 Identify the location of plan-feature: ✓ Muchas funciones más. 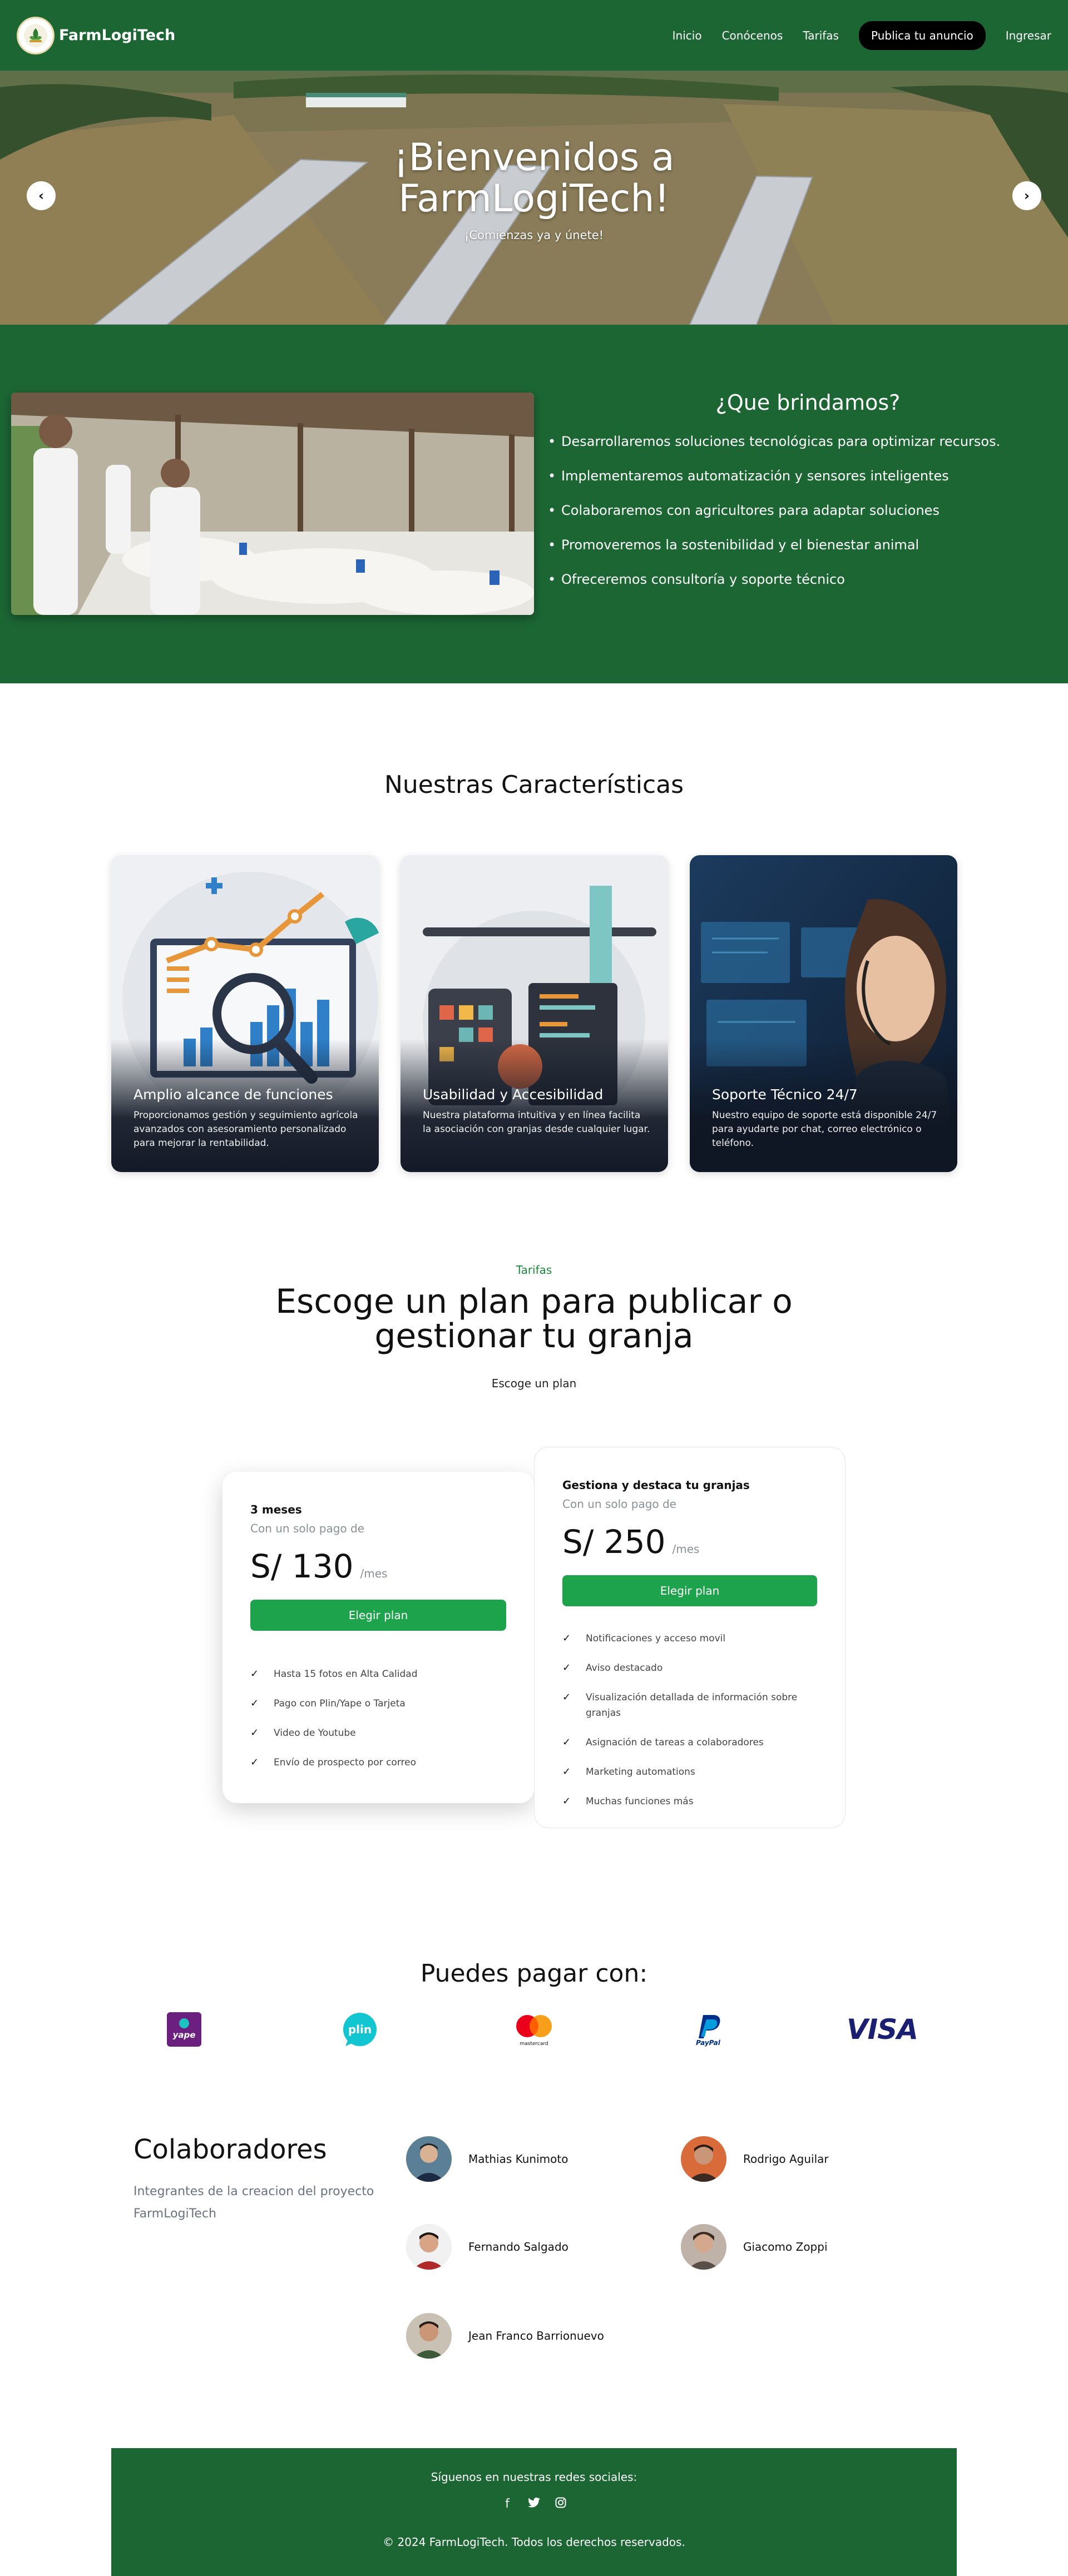
(689, 1801).